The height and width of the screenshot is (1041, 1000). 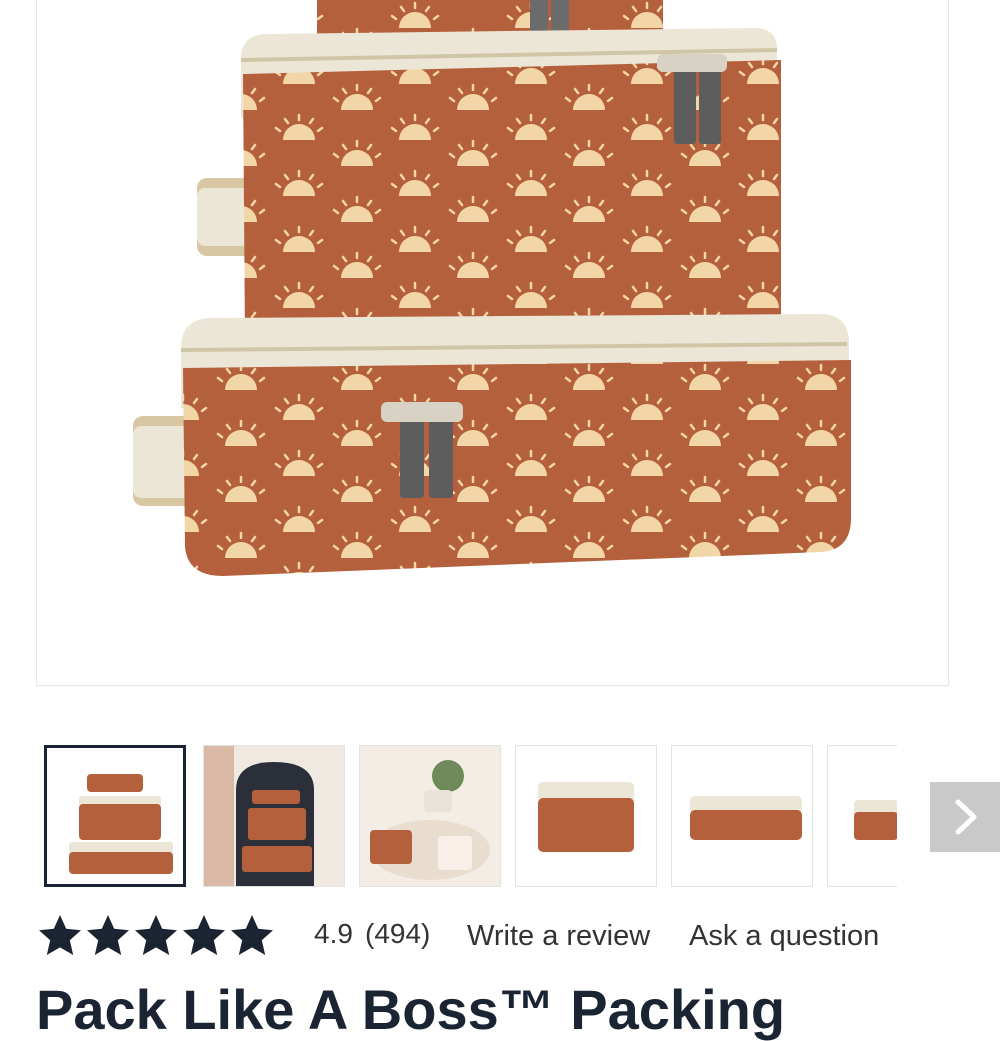 I want to click on chevron-right-icon, so click(x=966, y=817).